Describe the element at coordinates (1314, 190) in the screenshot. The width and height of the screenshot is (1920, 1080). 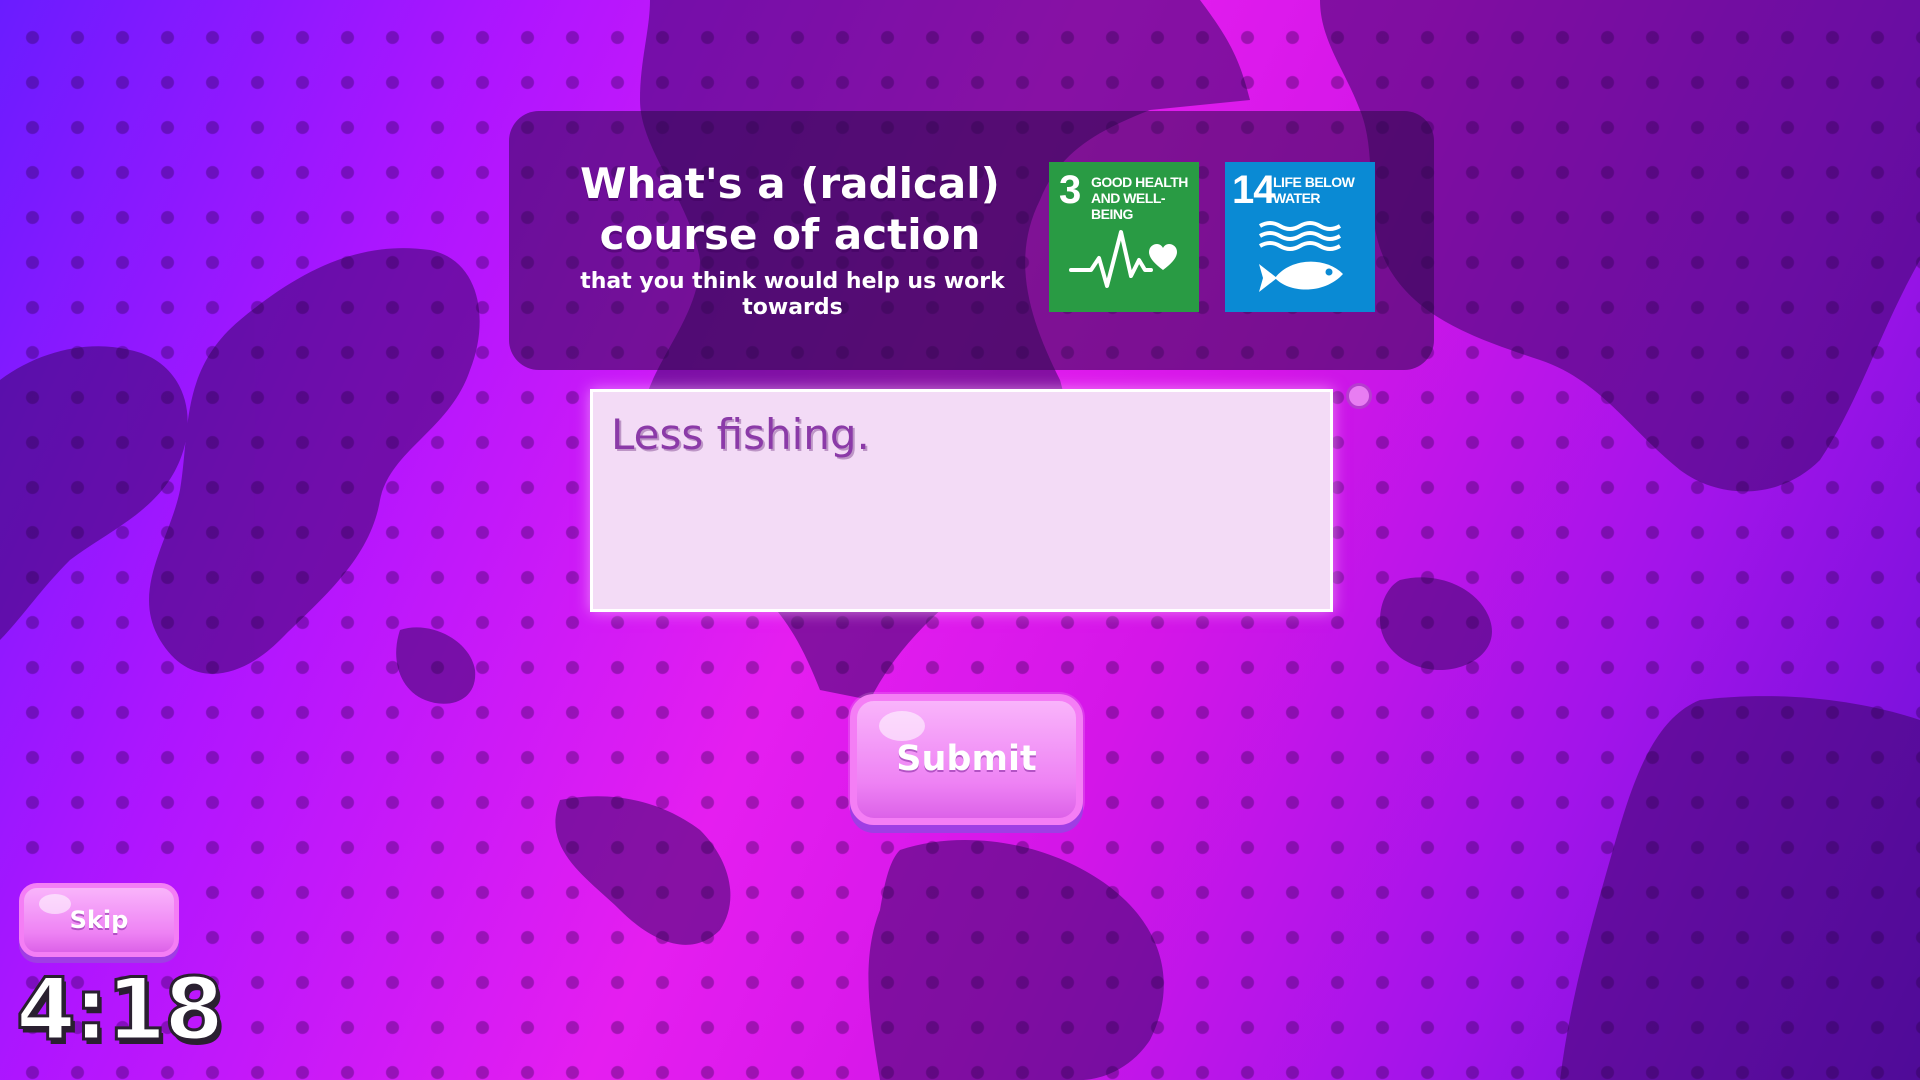
I see `sdg-goal-title: Life Below Water` at that location.